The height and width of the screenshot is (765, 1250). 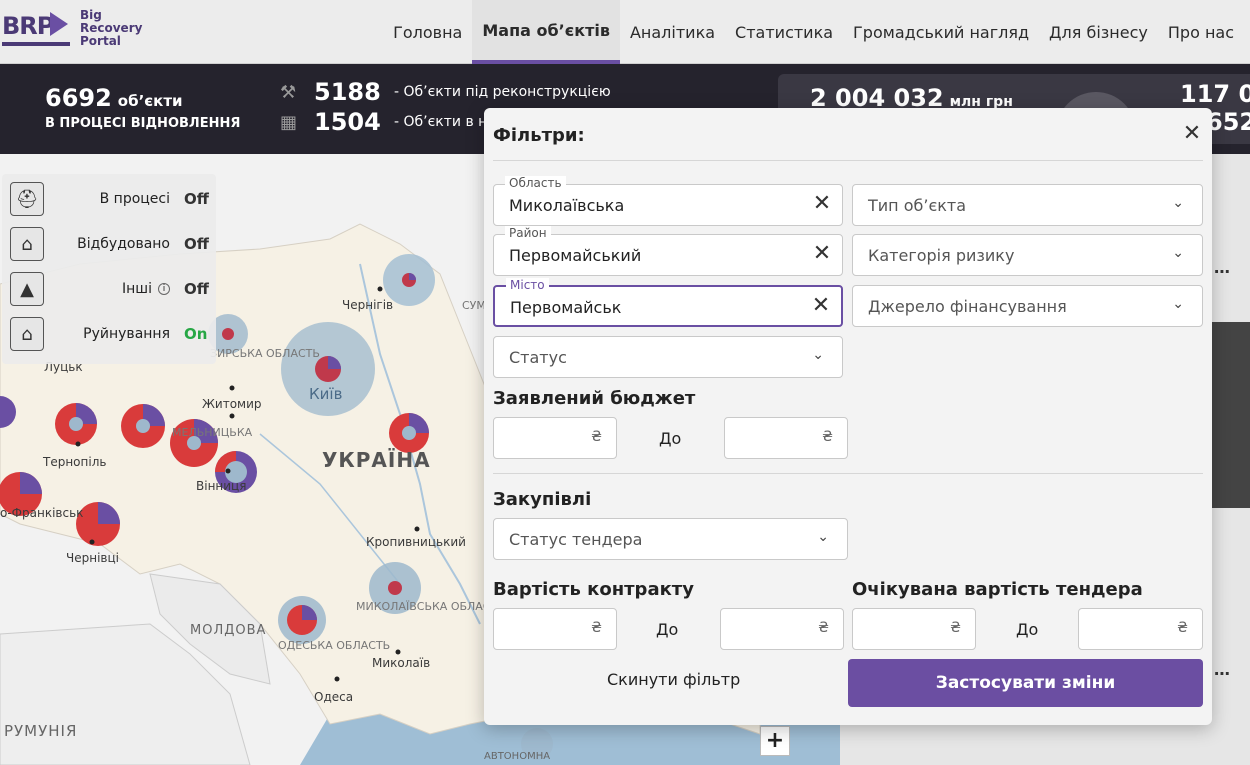 What do you see at coordinates (502, 92) in the screenshot?
I see `reconstruction-label: - Об’єкти під реконструкцією` at bounding box center [502, 92].